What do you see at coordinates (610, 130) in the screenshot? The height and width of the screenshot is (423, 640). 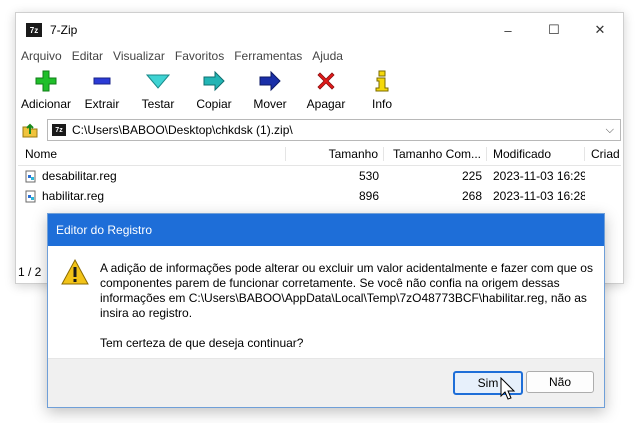 I see `chevron-down-icon: ⌵` at bounding box center [610, 130].